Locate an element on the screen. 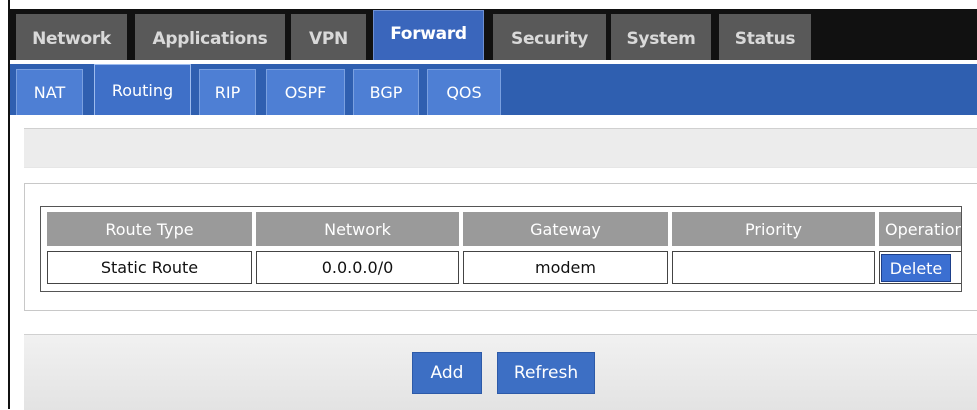 Image resolution: width=977 pixels, height=410 pixels. tab-network: Network is located at coordinates (71, 37).